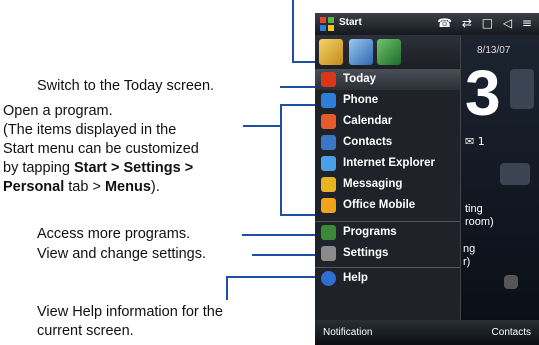 The height and width of the screenshot is (345, 539). I want to click on menu-item-calendar: Calendar, so click(387, 121).